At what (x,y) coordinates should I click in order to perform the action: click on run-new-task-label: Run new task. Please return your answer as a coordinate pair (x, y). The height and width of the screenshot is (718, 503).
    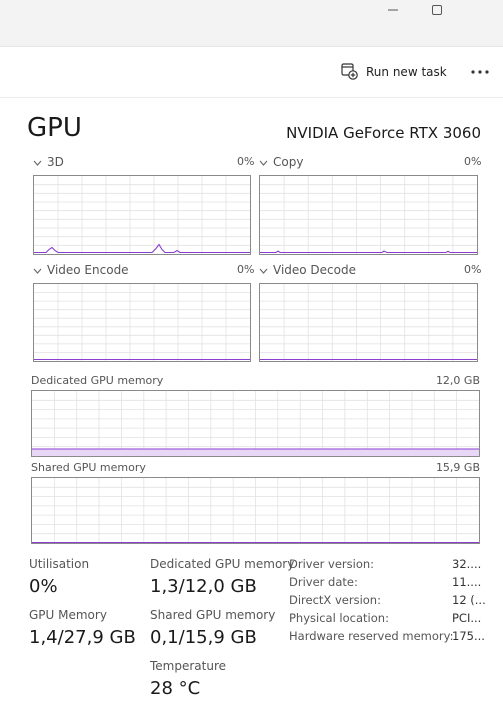
    Looking at the image, I should click on (406, 72).